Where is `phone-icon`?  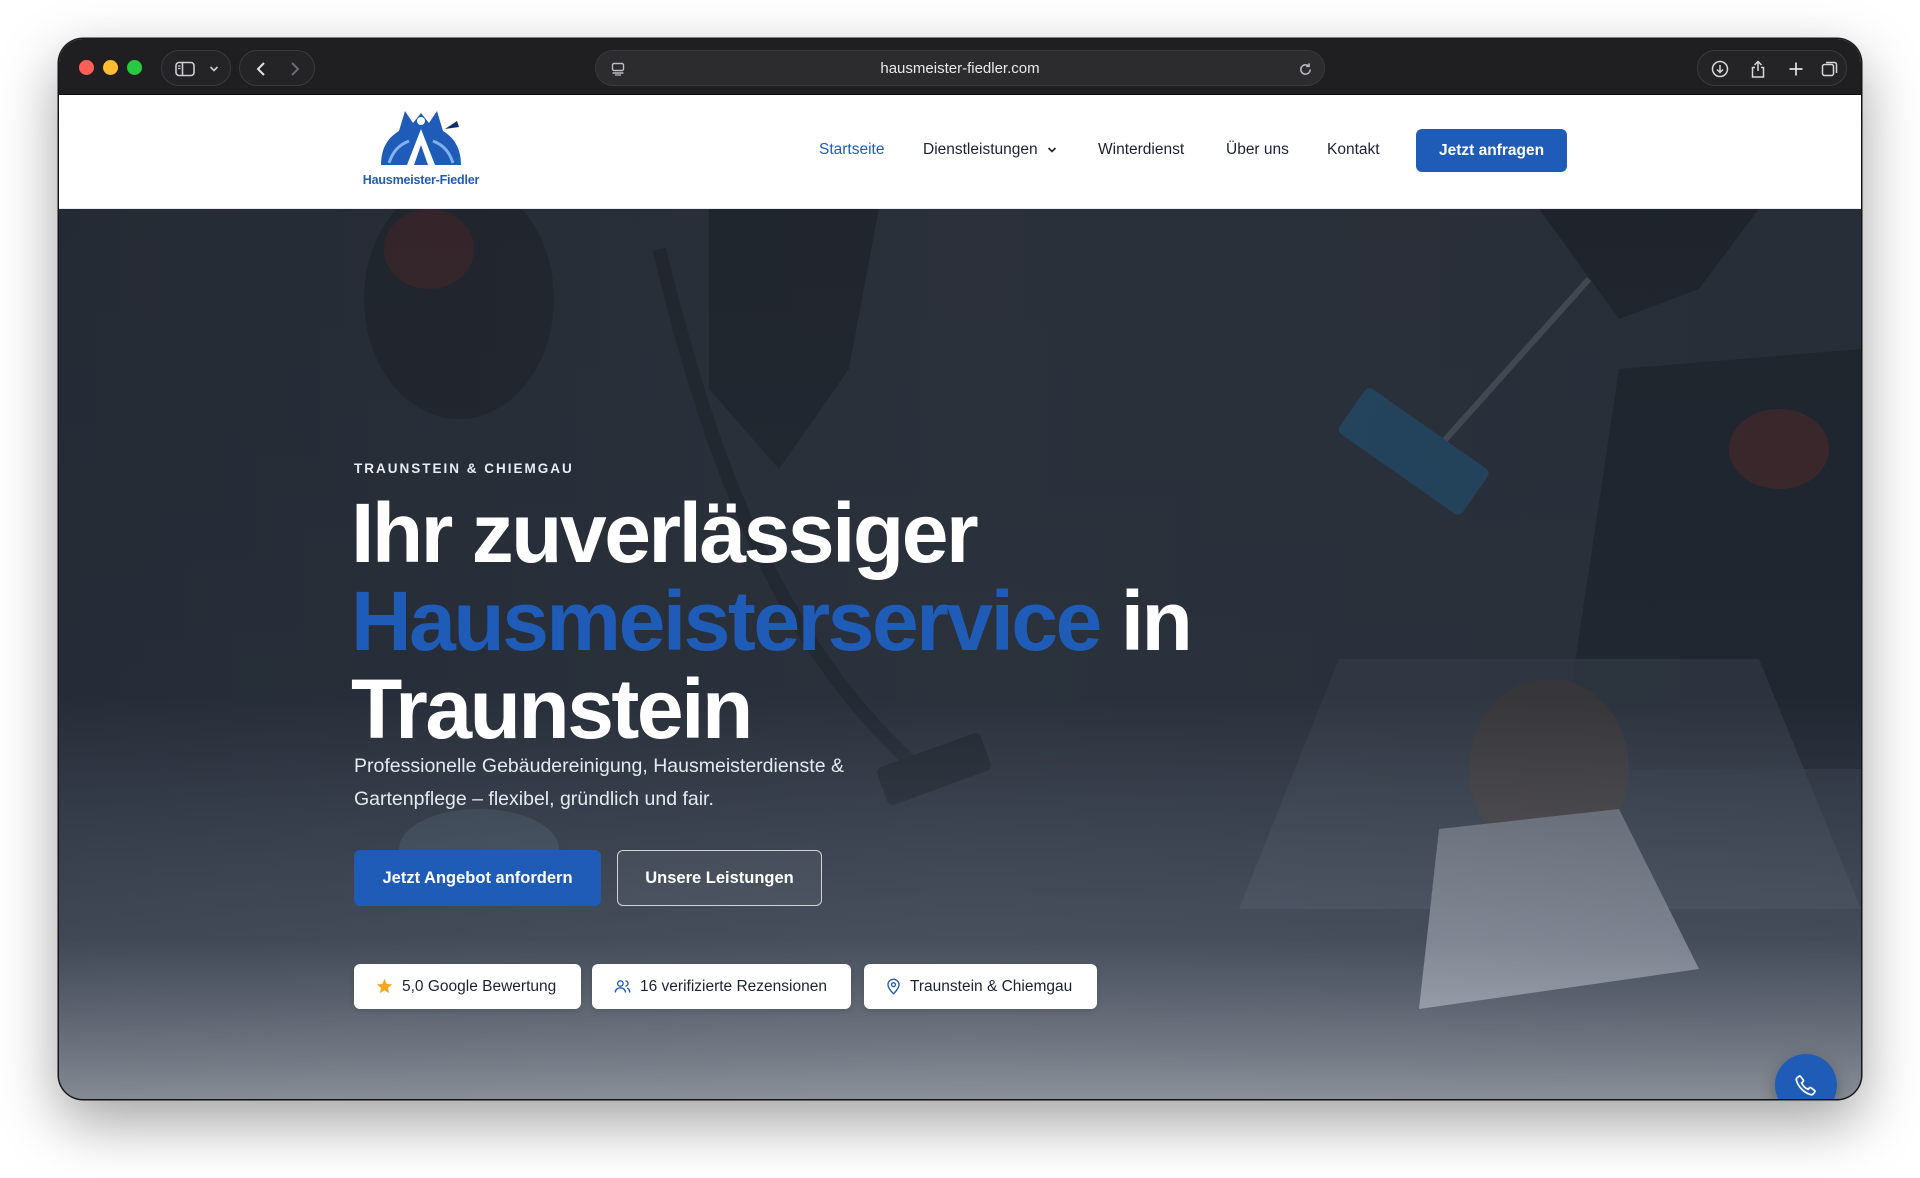
phone-icon is located at coordinates (1805, 1085).